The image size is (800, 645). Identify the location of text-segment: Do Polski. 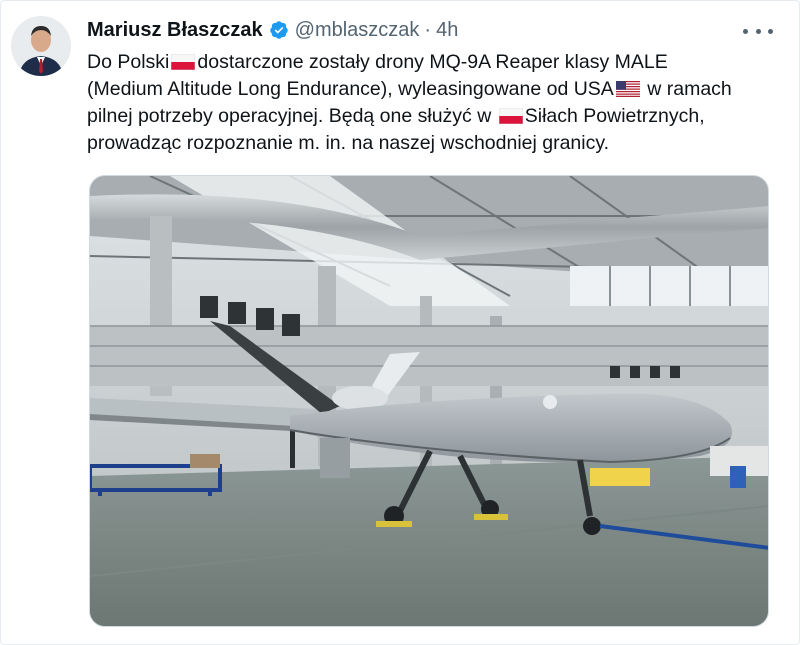
(128, 62).